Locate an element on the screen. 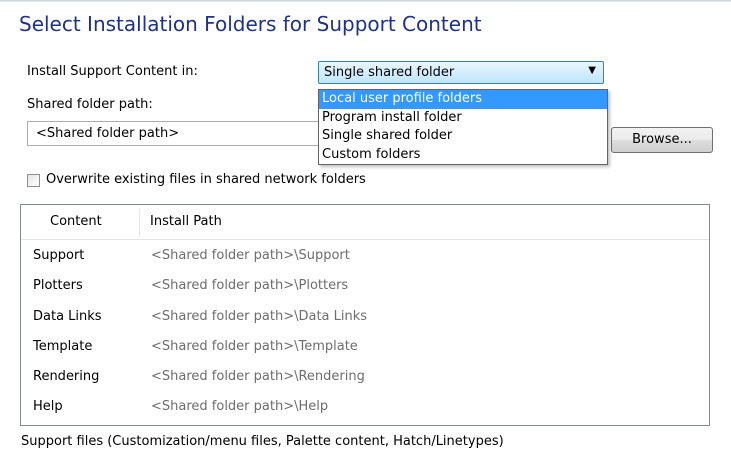  column-header-install-path: Install Path is located at coordinates (186, 222).